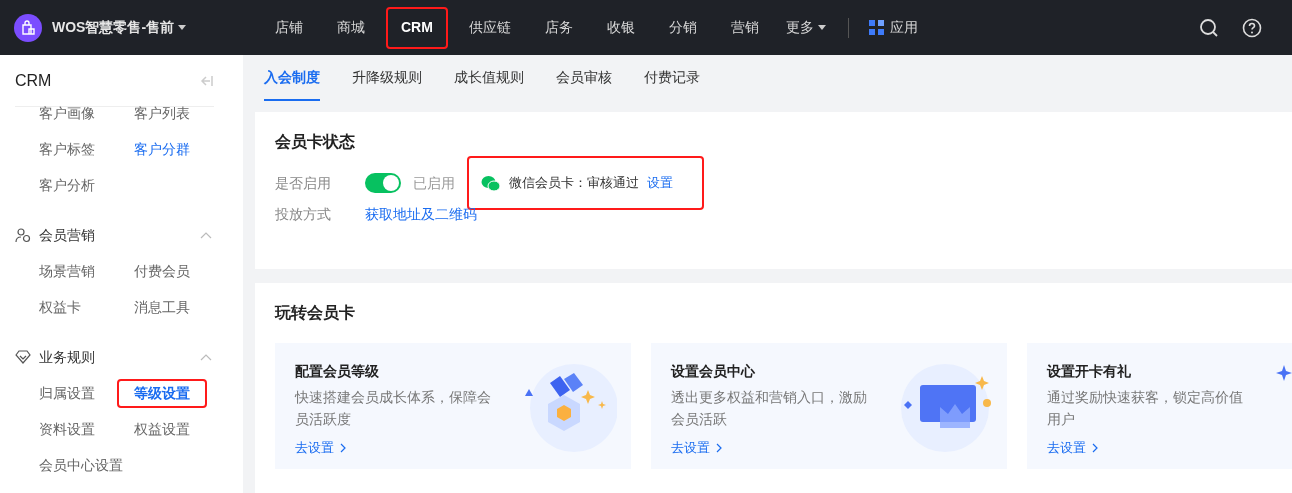  What do you see at coordinates (1252, 27) in the screenshot?
I see `help-icon` at bounding box center [1252, 27].